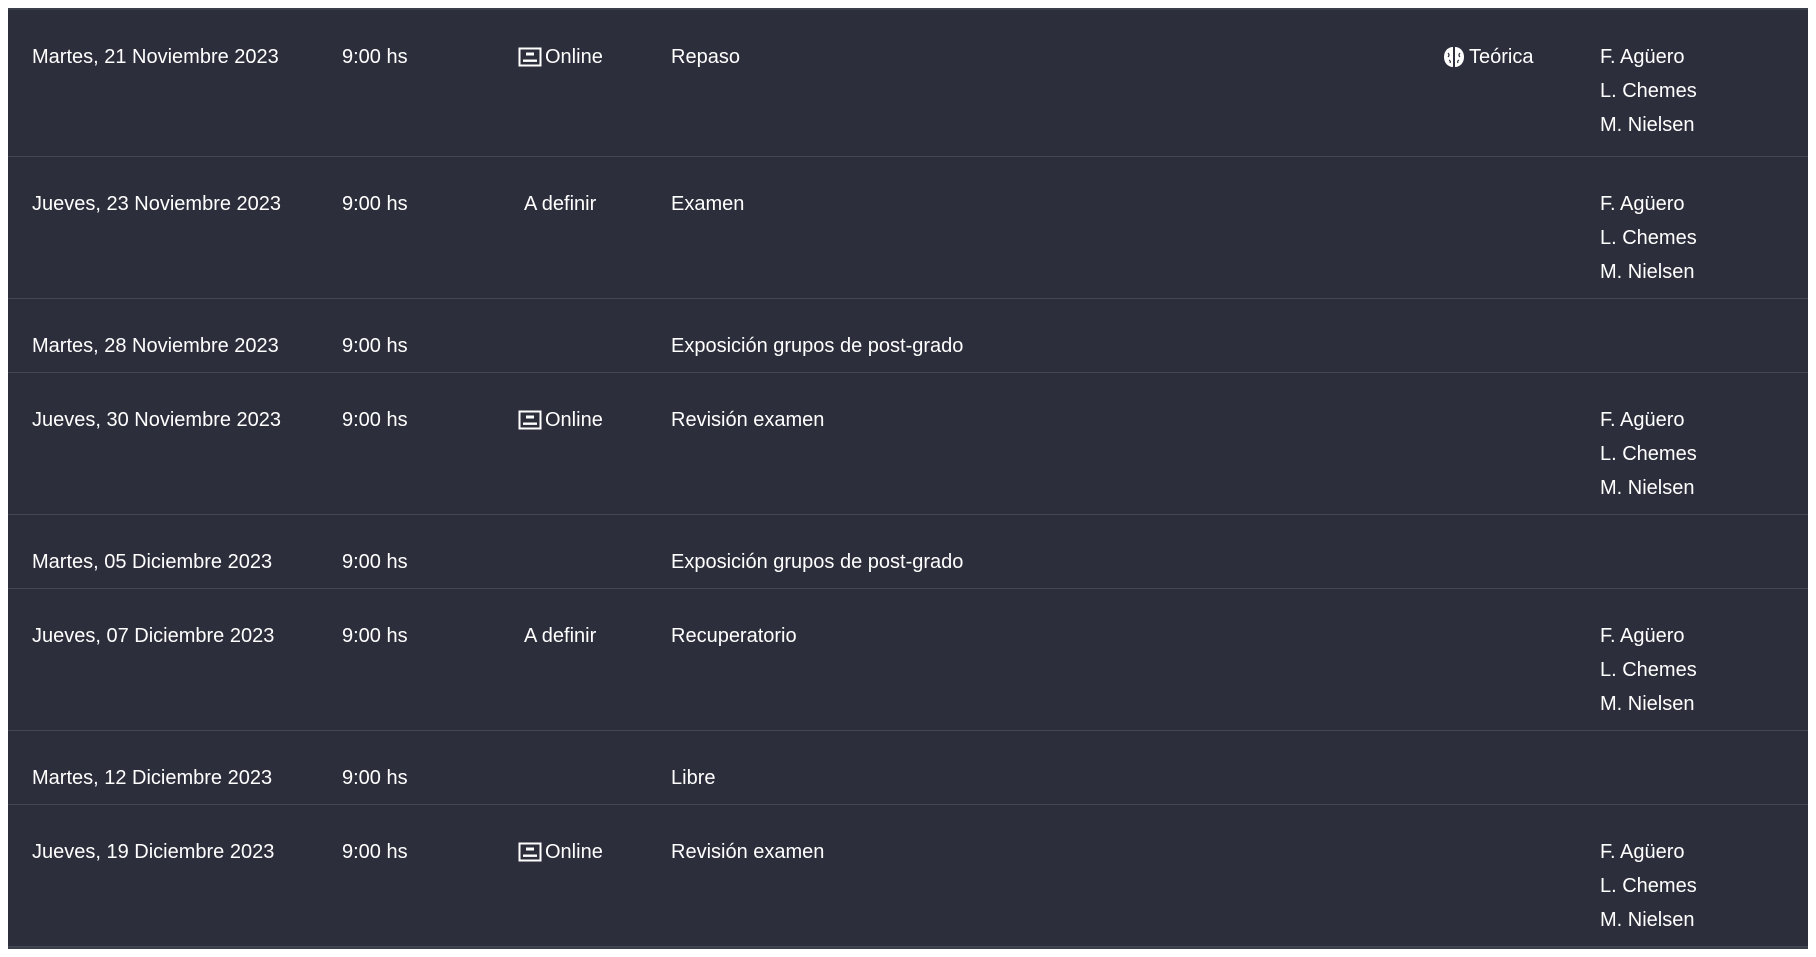 Image resolution: width=1816 pixels, height=957 pixels. Describe the element at coordinates (908, 768) in the screenshot. I see `table-row: Martes, 12 Diciembre 2023 9:00 hs Libre` at that location.